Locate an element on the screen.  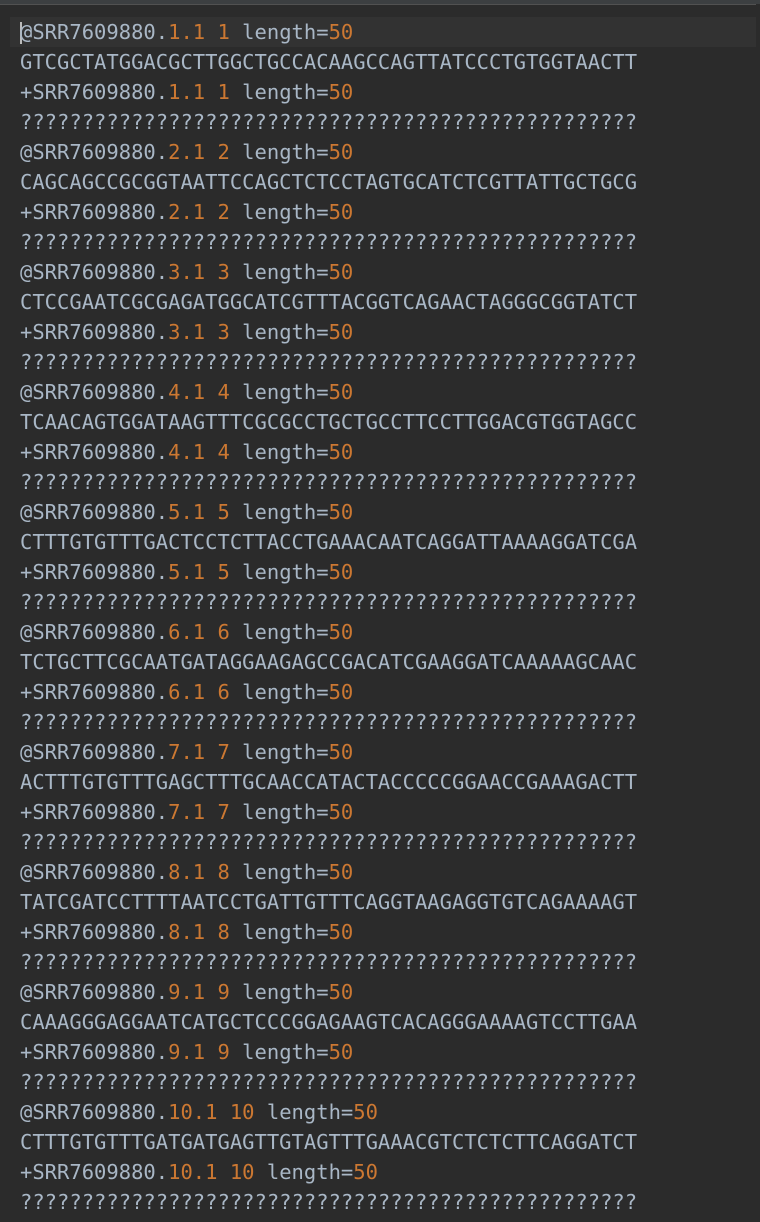
fastq-plus-line: +SRR7609880.6.1 6 length=50 is located at coordinates (380, 692).